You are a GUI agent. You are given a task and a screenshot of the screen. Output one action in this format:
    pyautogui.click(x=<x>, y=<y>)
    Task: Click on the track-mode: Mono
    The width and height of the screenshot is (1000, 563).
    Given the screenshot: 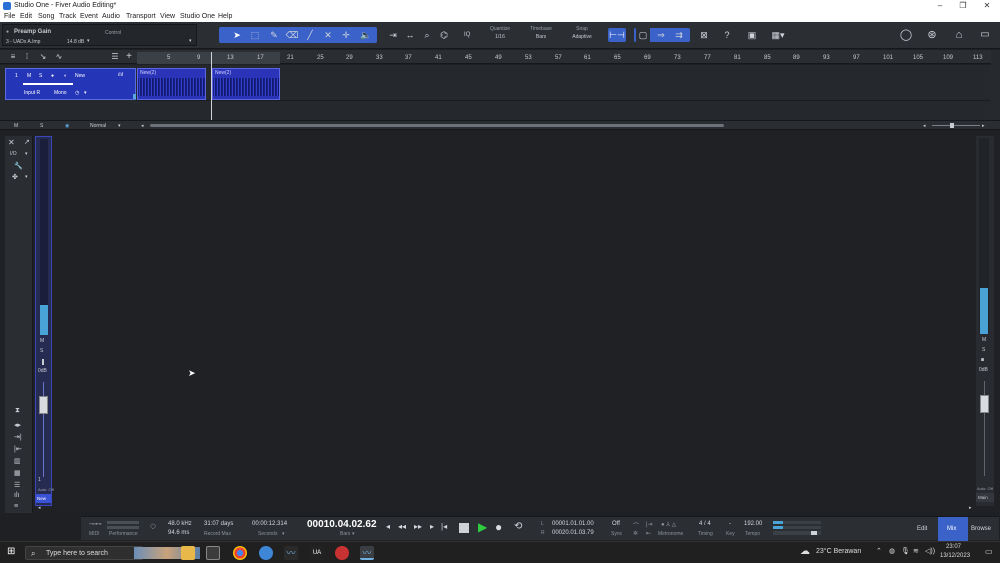 What is the action you would take?
    pyautogui.click(x=60, y=93)
    